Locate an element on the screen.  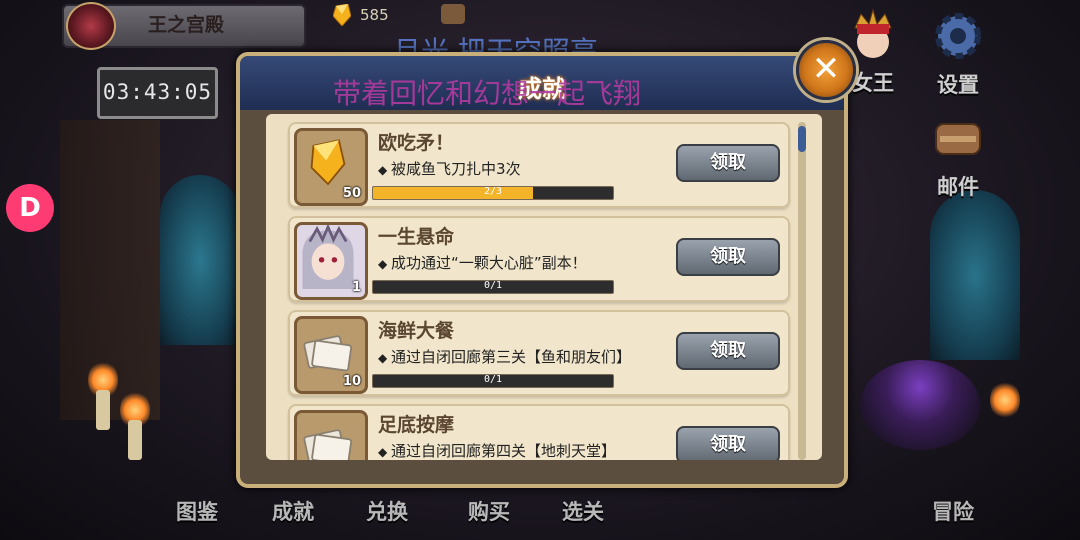
gem-count: 585 is located at coordinates (374, 15).